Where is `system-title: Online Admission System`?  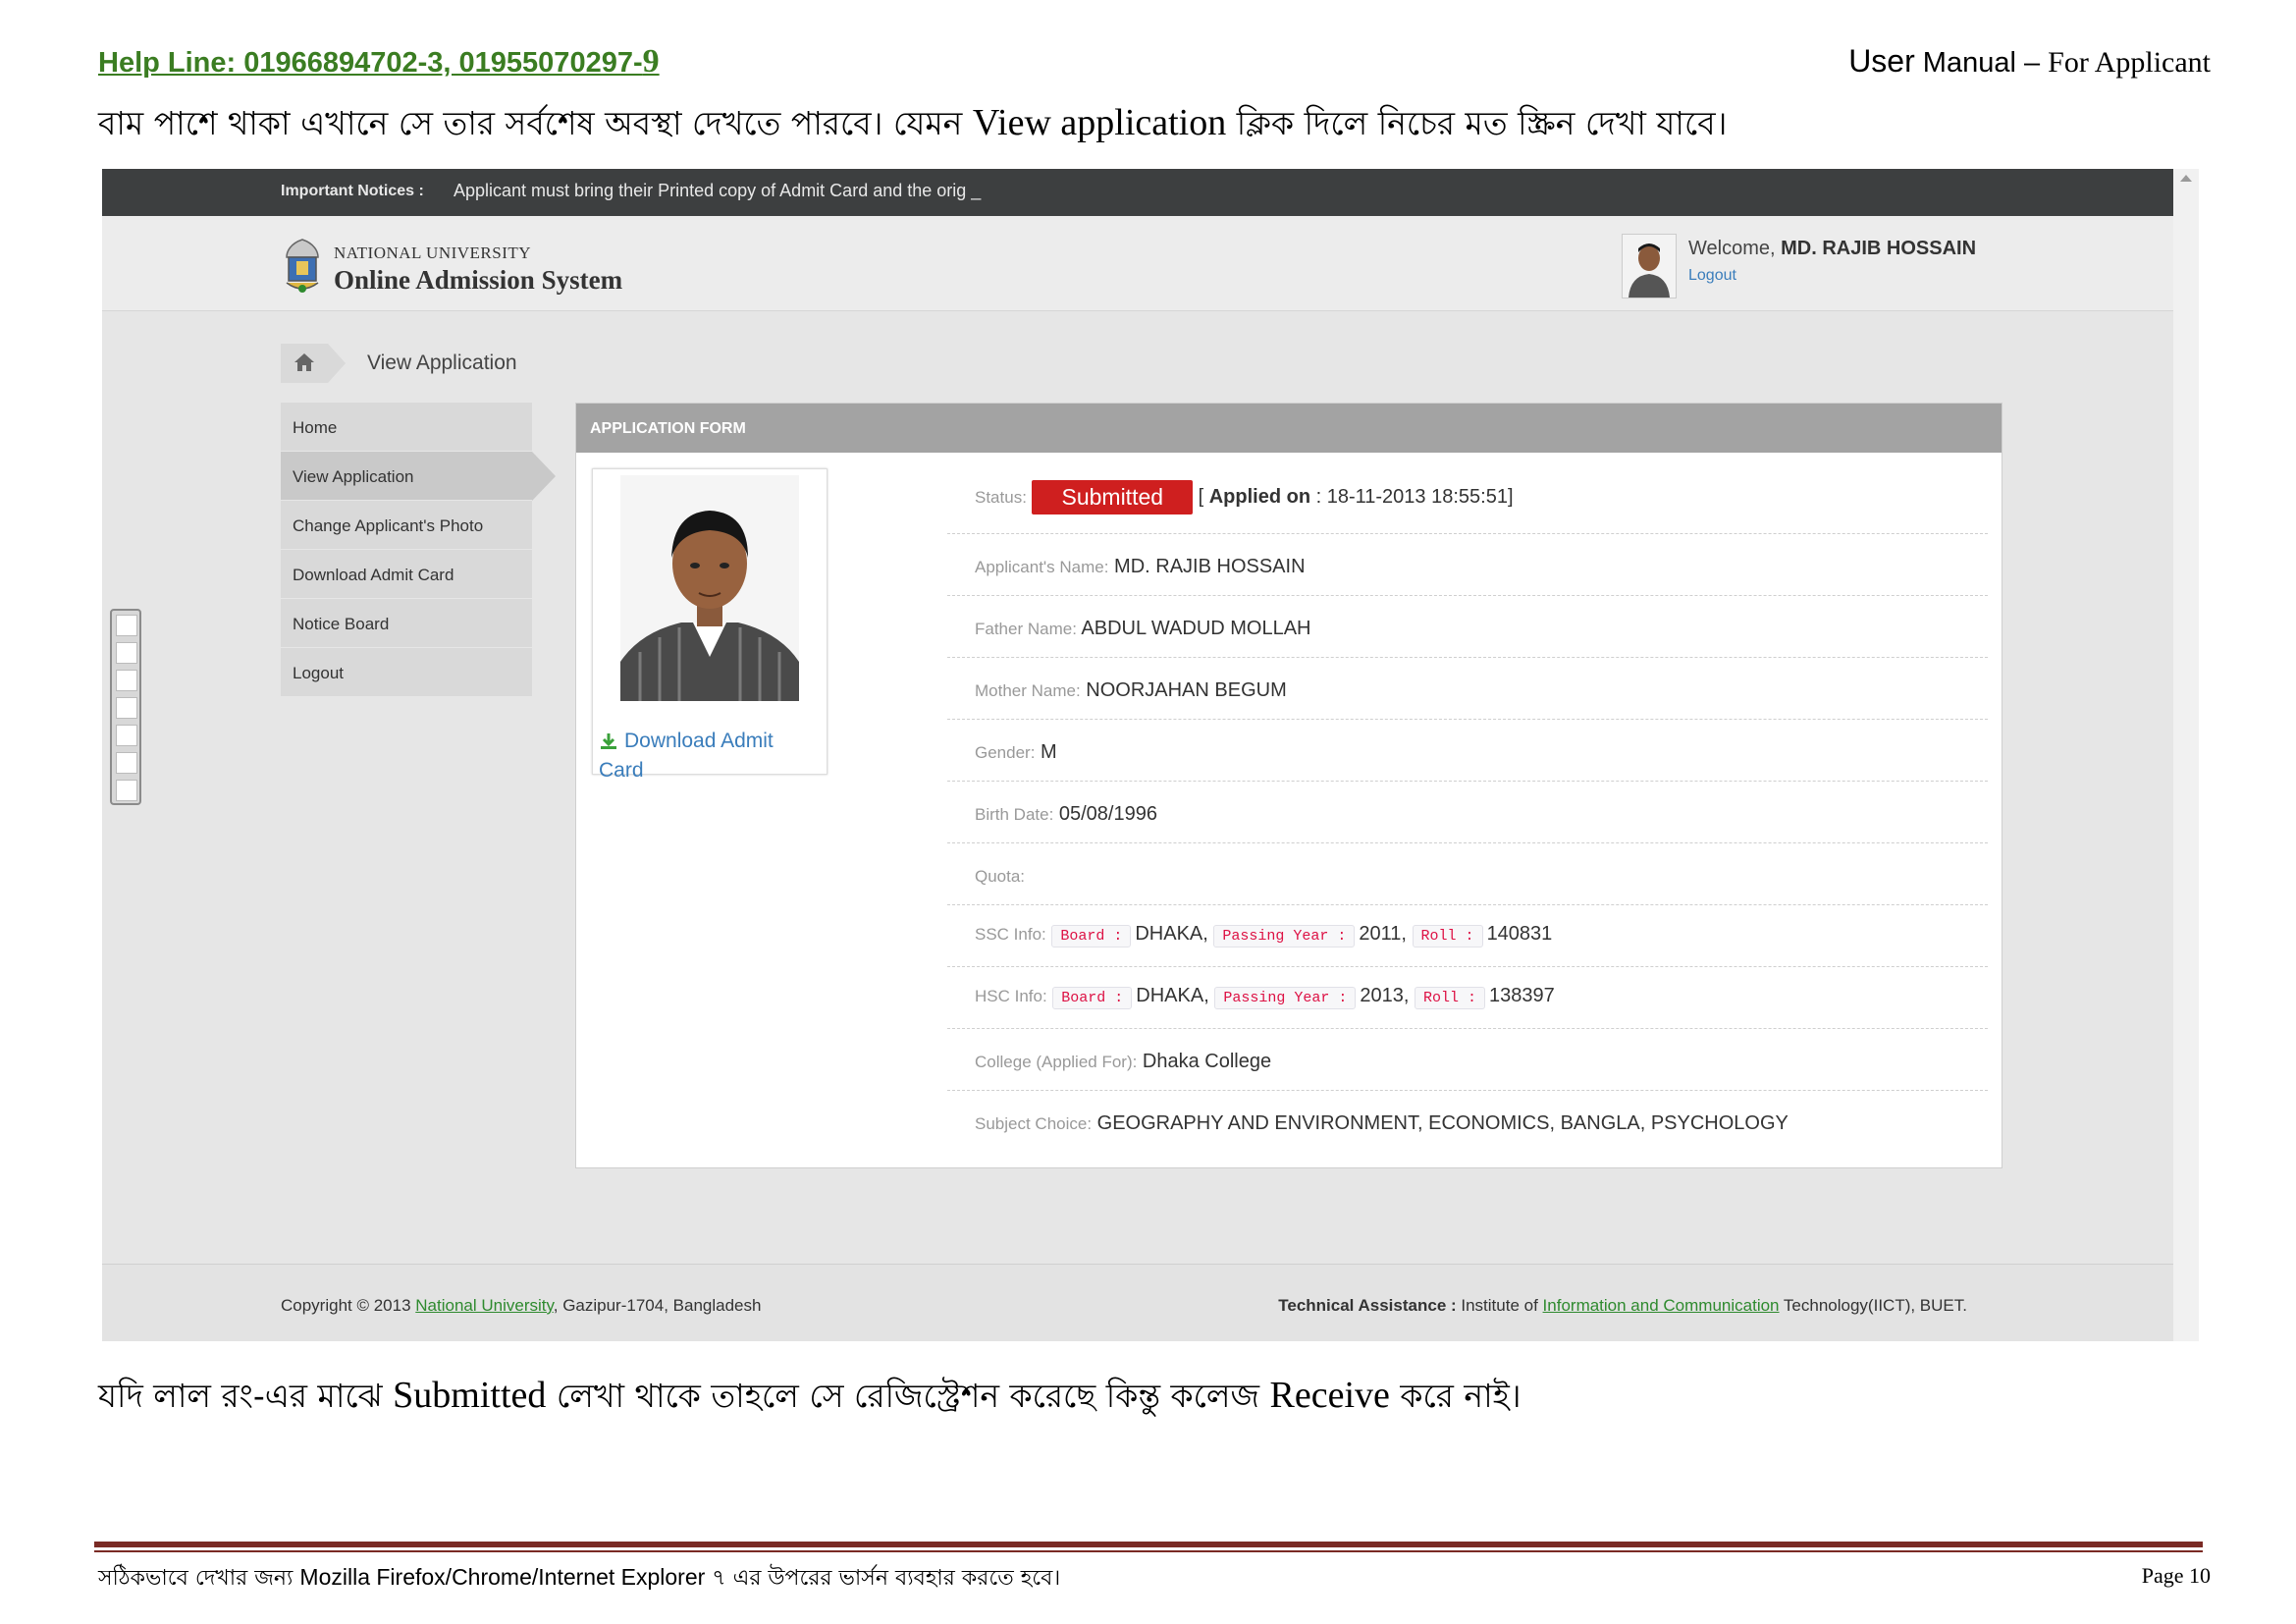 system-title: Online Admission System is located at coordinates (478, 280).